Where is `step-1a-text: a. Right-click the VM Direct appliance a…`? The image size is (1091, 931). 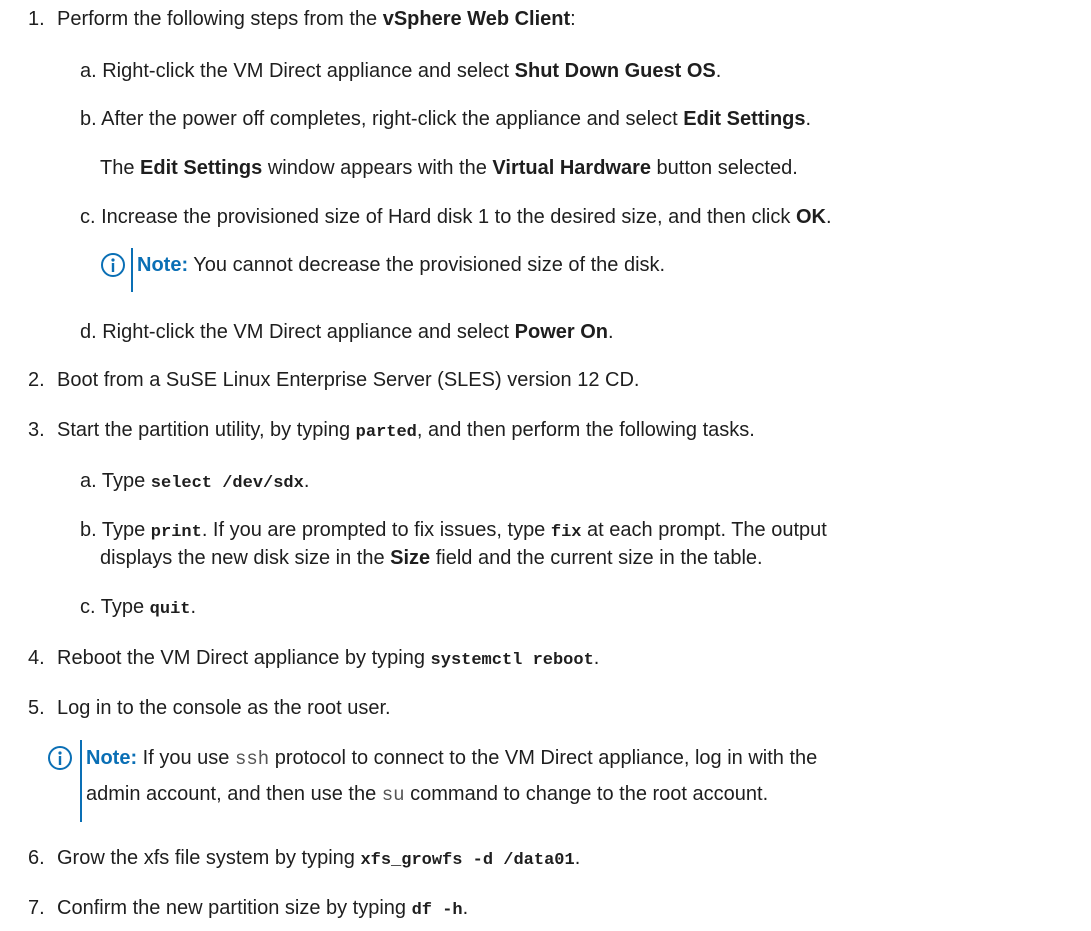
step-1a-text: a. Right-click the VM Direct appliance a… is located at coordinates (401, 71).